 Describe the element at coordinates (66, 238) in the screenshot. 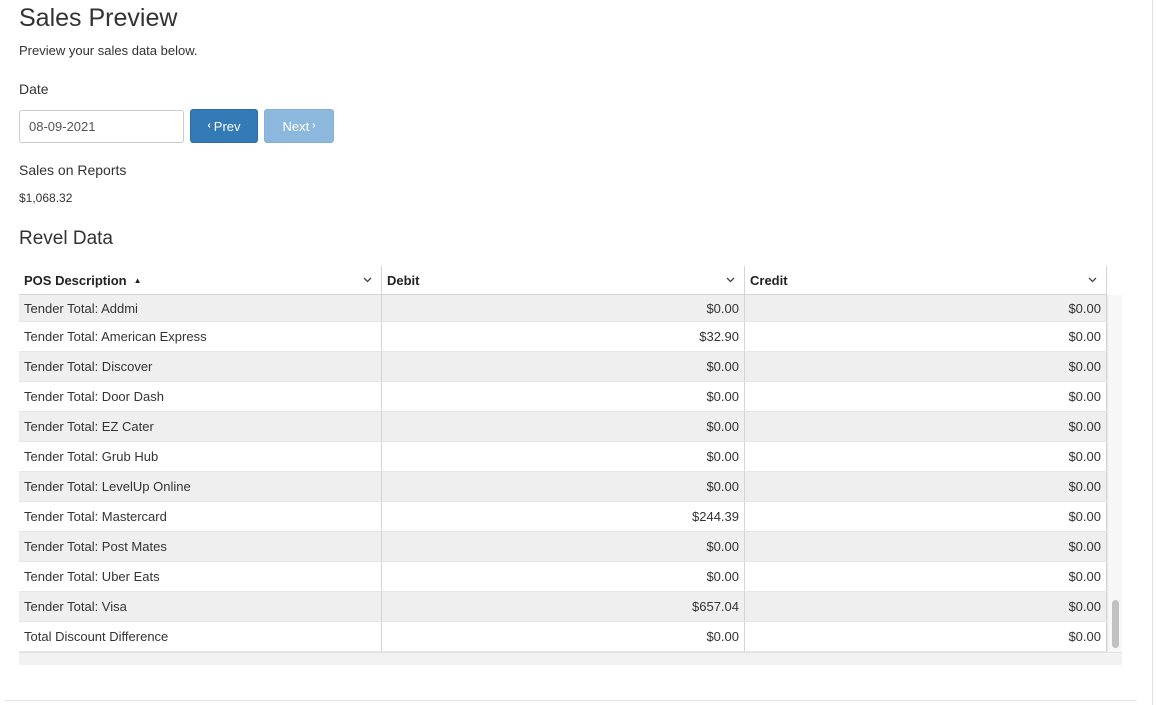

I see `revel-data-title: Revel Data` at that location.